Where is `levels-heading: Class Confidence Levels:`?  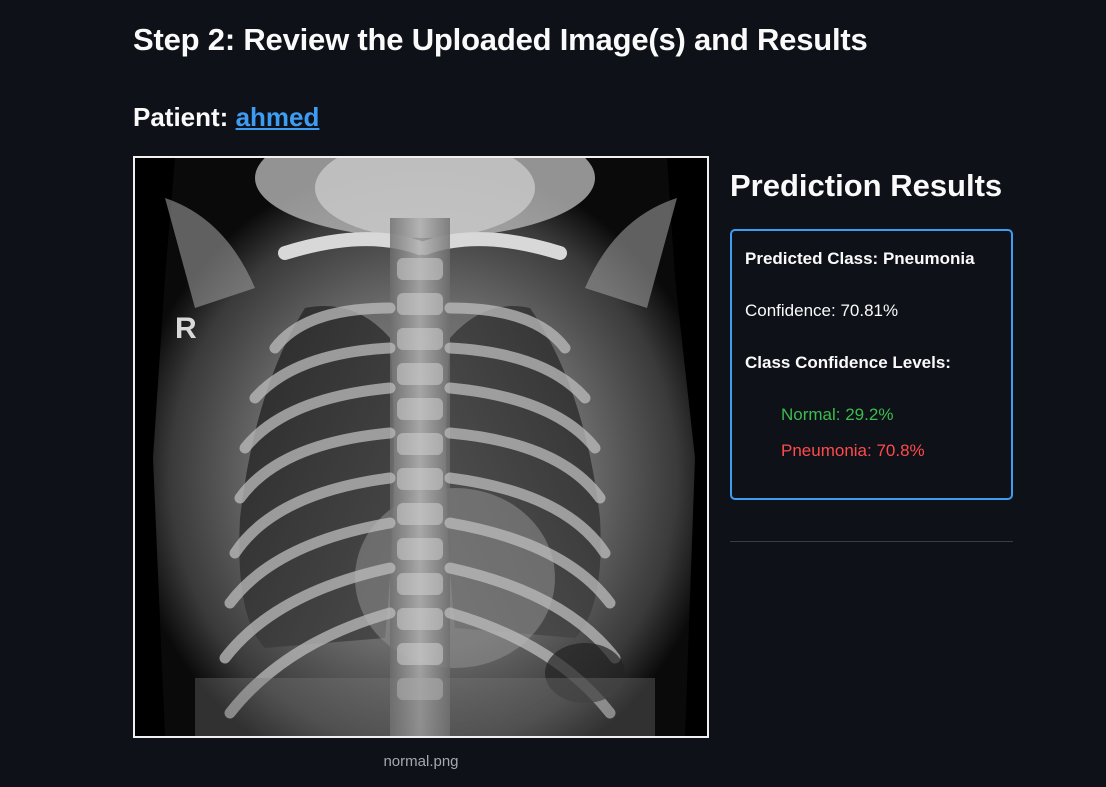 levels-heading: Class Confidence Levels: is located at coordinates (848, 362).